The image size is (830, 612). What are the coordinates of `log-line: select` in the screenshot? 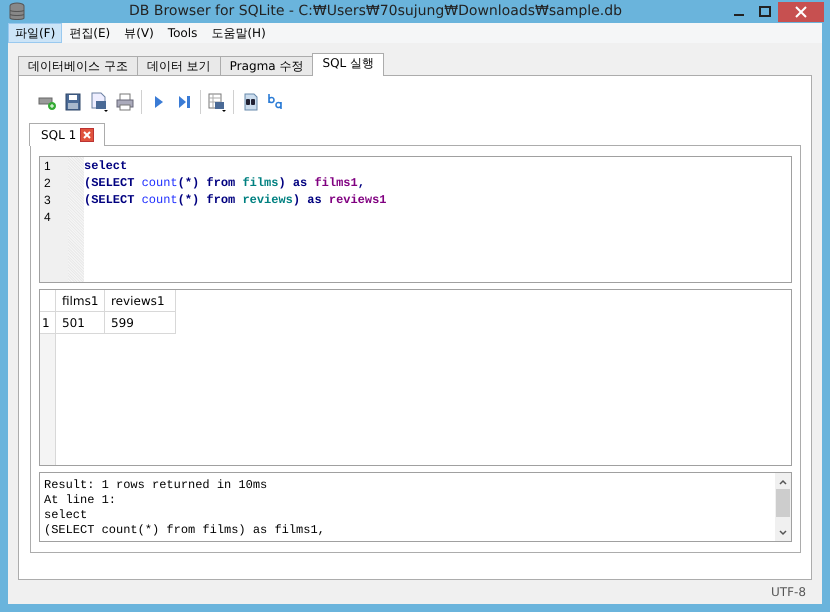 It's located at (66, 515).